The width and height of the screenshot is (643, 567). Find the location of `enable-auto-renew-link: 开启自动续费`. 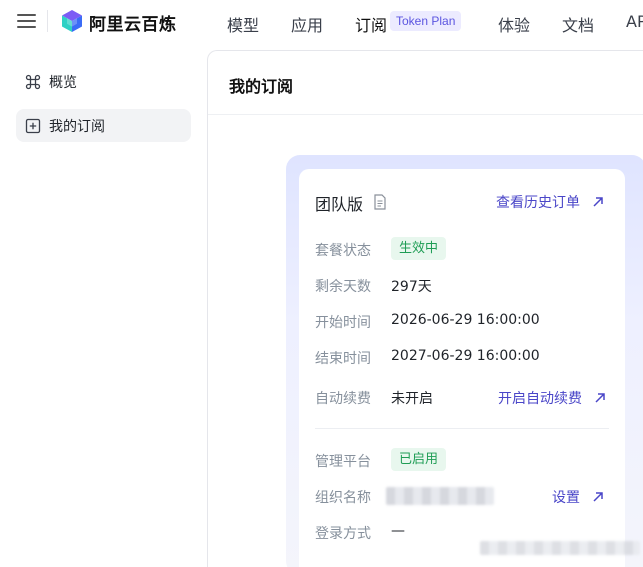

enable-auto-renew-link: 开启自动续费 is located at coordinates (540, 398).